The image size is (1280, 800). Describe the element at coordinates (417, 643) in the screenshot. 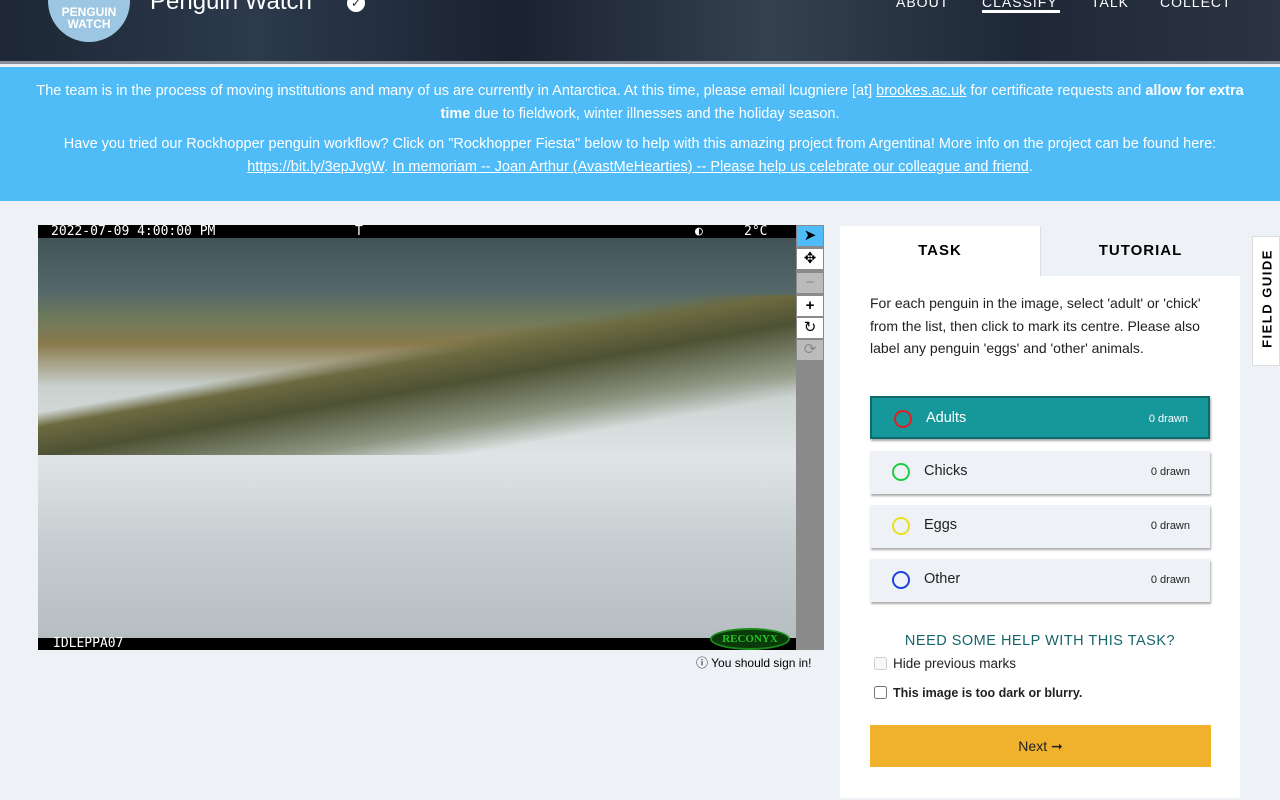

I see `camera-id-bar: IDLEPPA07` at that location.